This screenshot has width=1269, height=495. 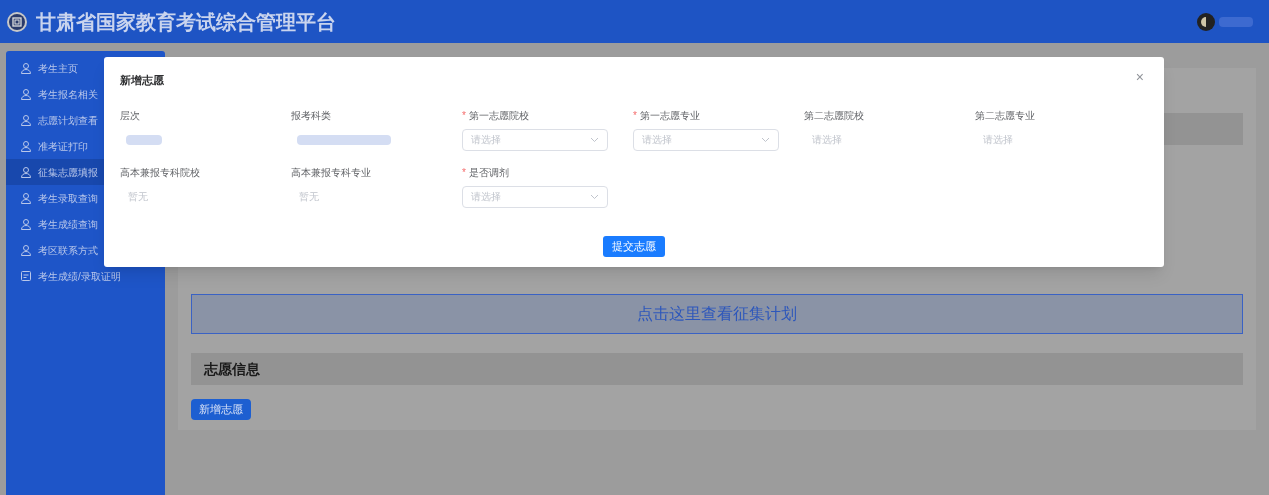 What do you see at coordinates (85, 224) in the screenshot?
I see `sidebar-item: 考生成绩查询` at bounding box center [85, 224].